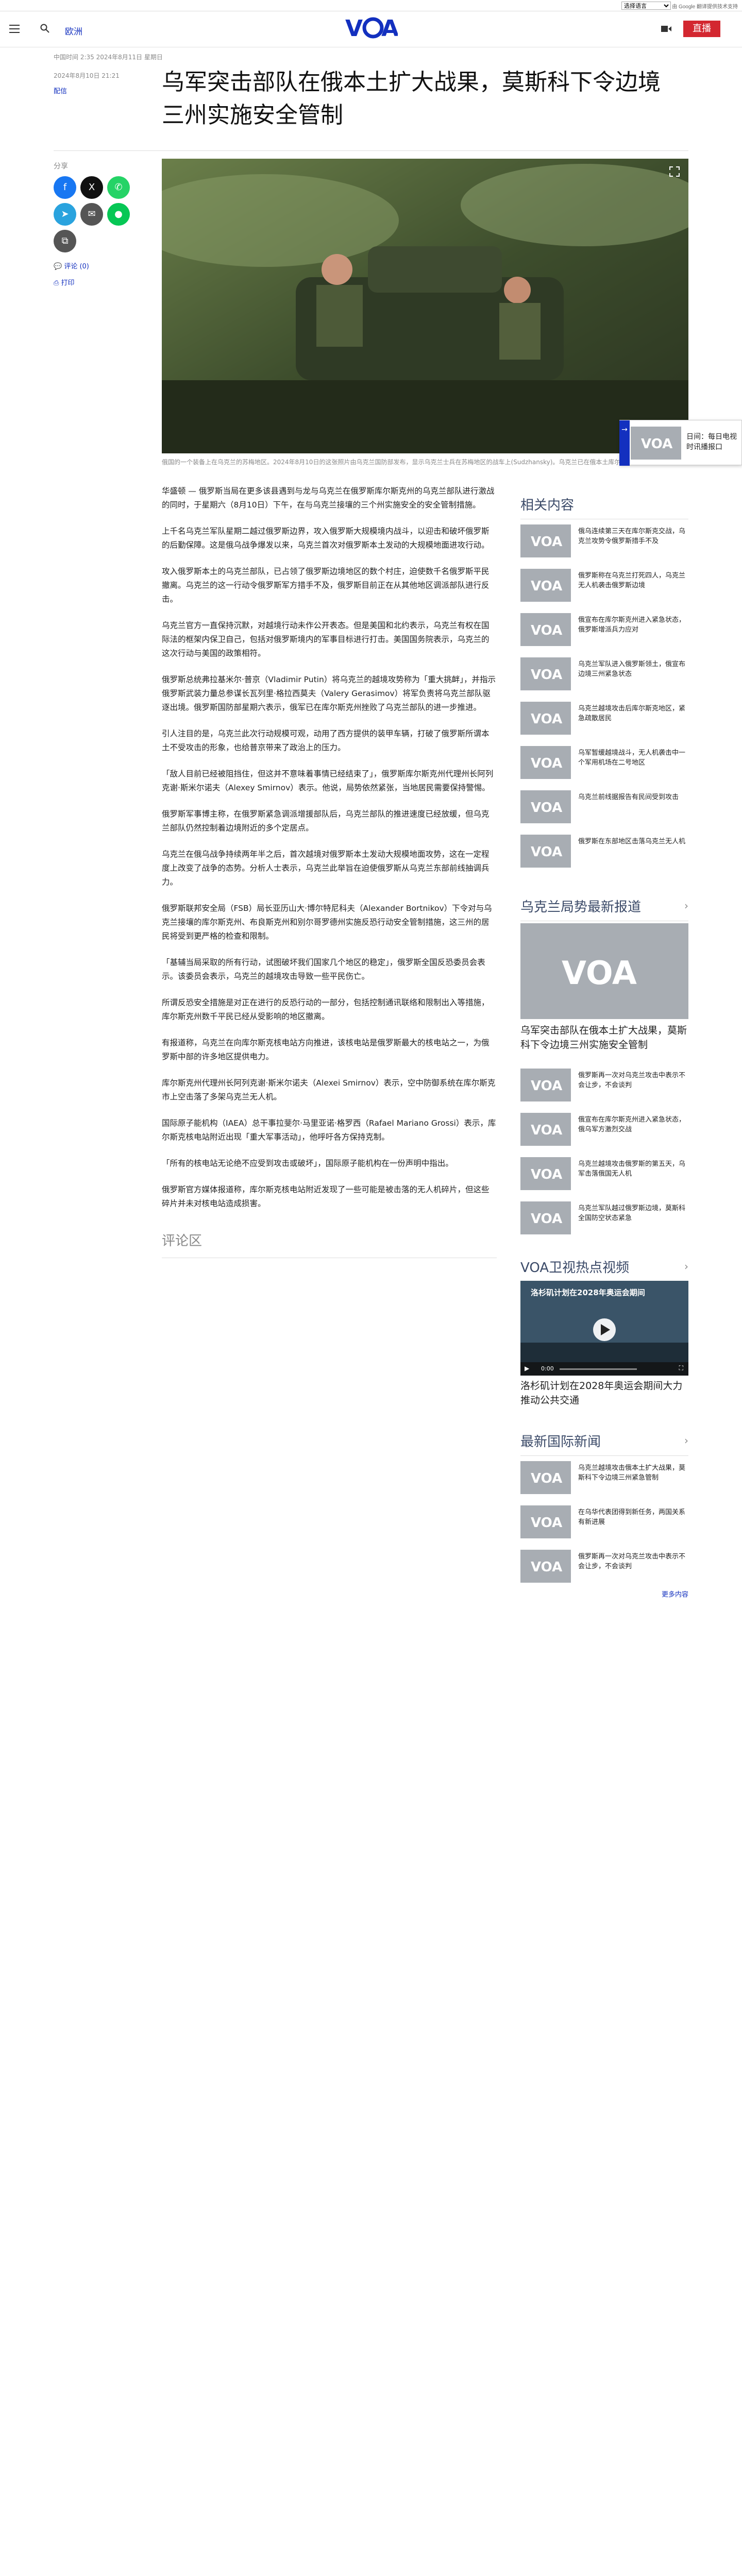  Describe the element at coordinates (604, 543) in the screenshot. I see `sidebar-story: VOA 俄乌连续第三天在库尔斯克交战，乌克兰攻势令俄罗斯措手不及` at that location.